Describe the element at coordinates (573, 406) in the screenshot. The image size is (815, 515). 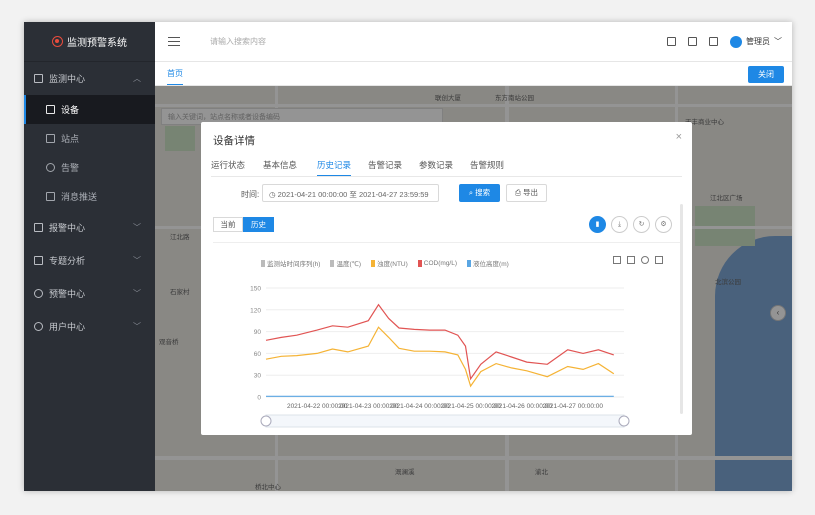
I see `x-tick-label: 2021-04-27 00:00:00` at that location.